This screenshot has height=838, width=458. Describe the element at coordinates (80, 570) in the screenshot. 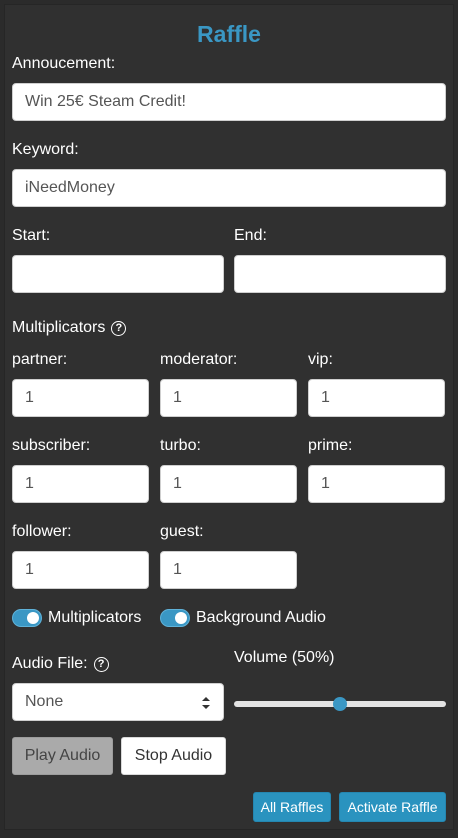

I see `follower-input: 1` at that location.